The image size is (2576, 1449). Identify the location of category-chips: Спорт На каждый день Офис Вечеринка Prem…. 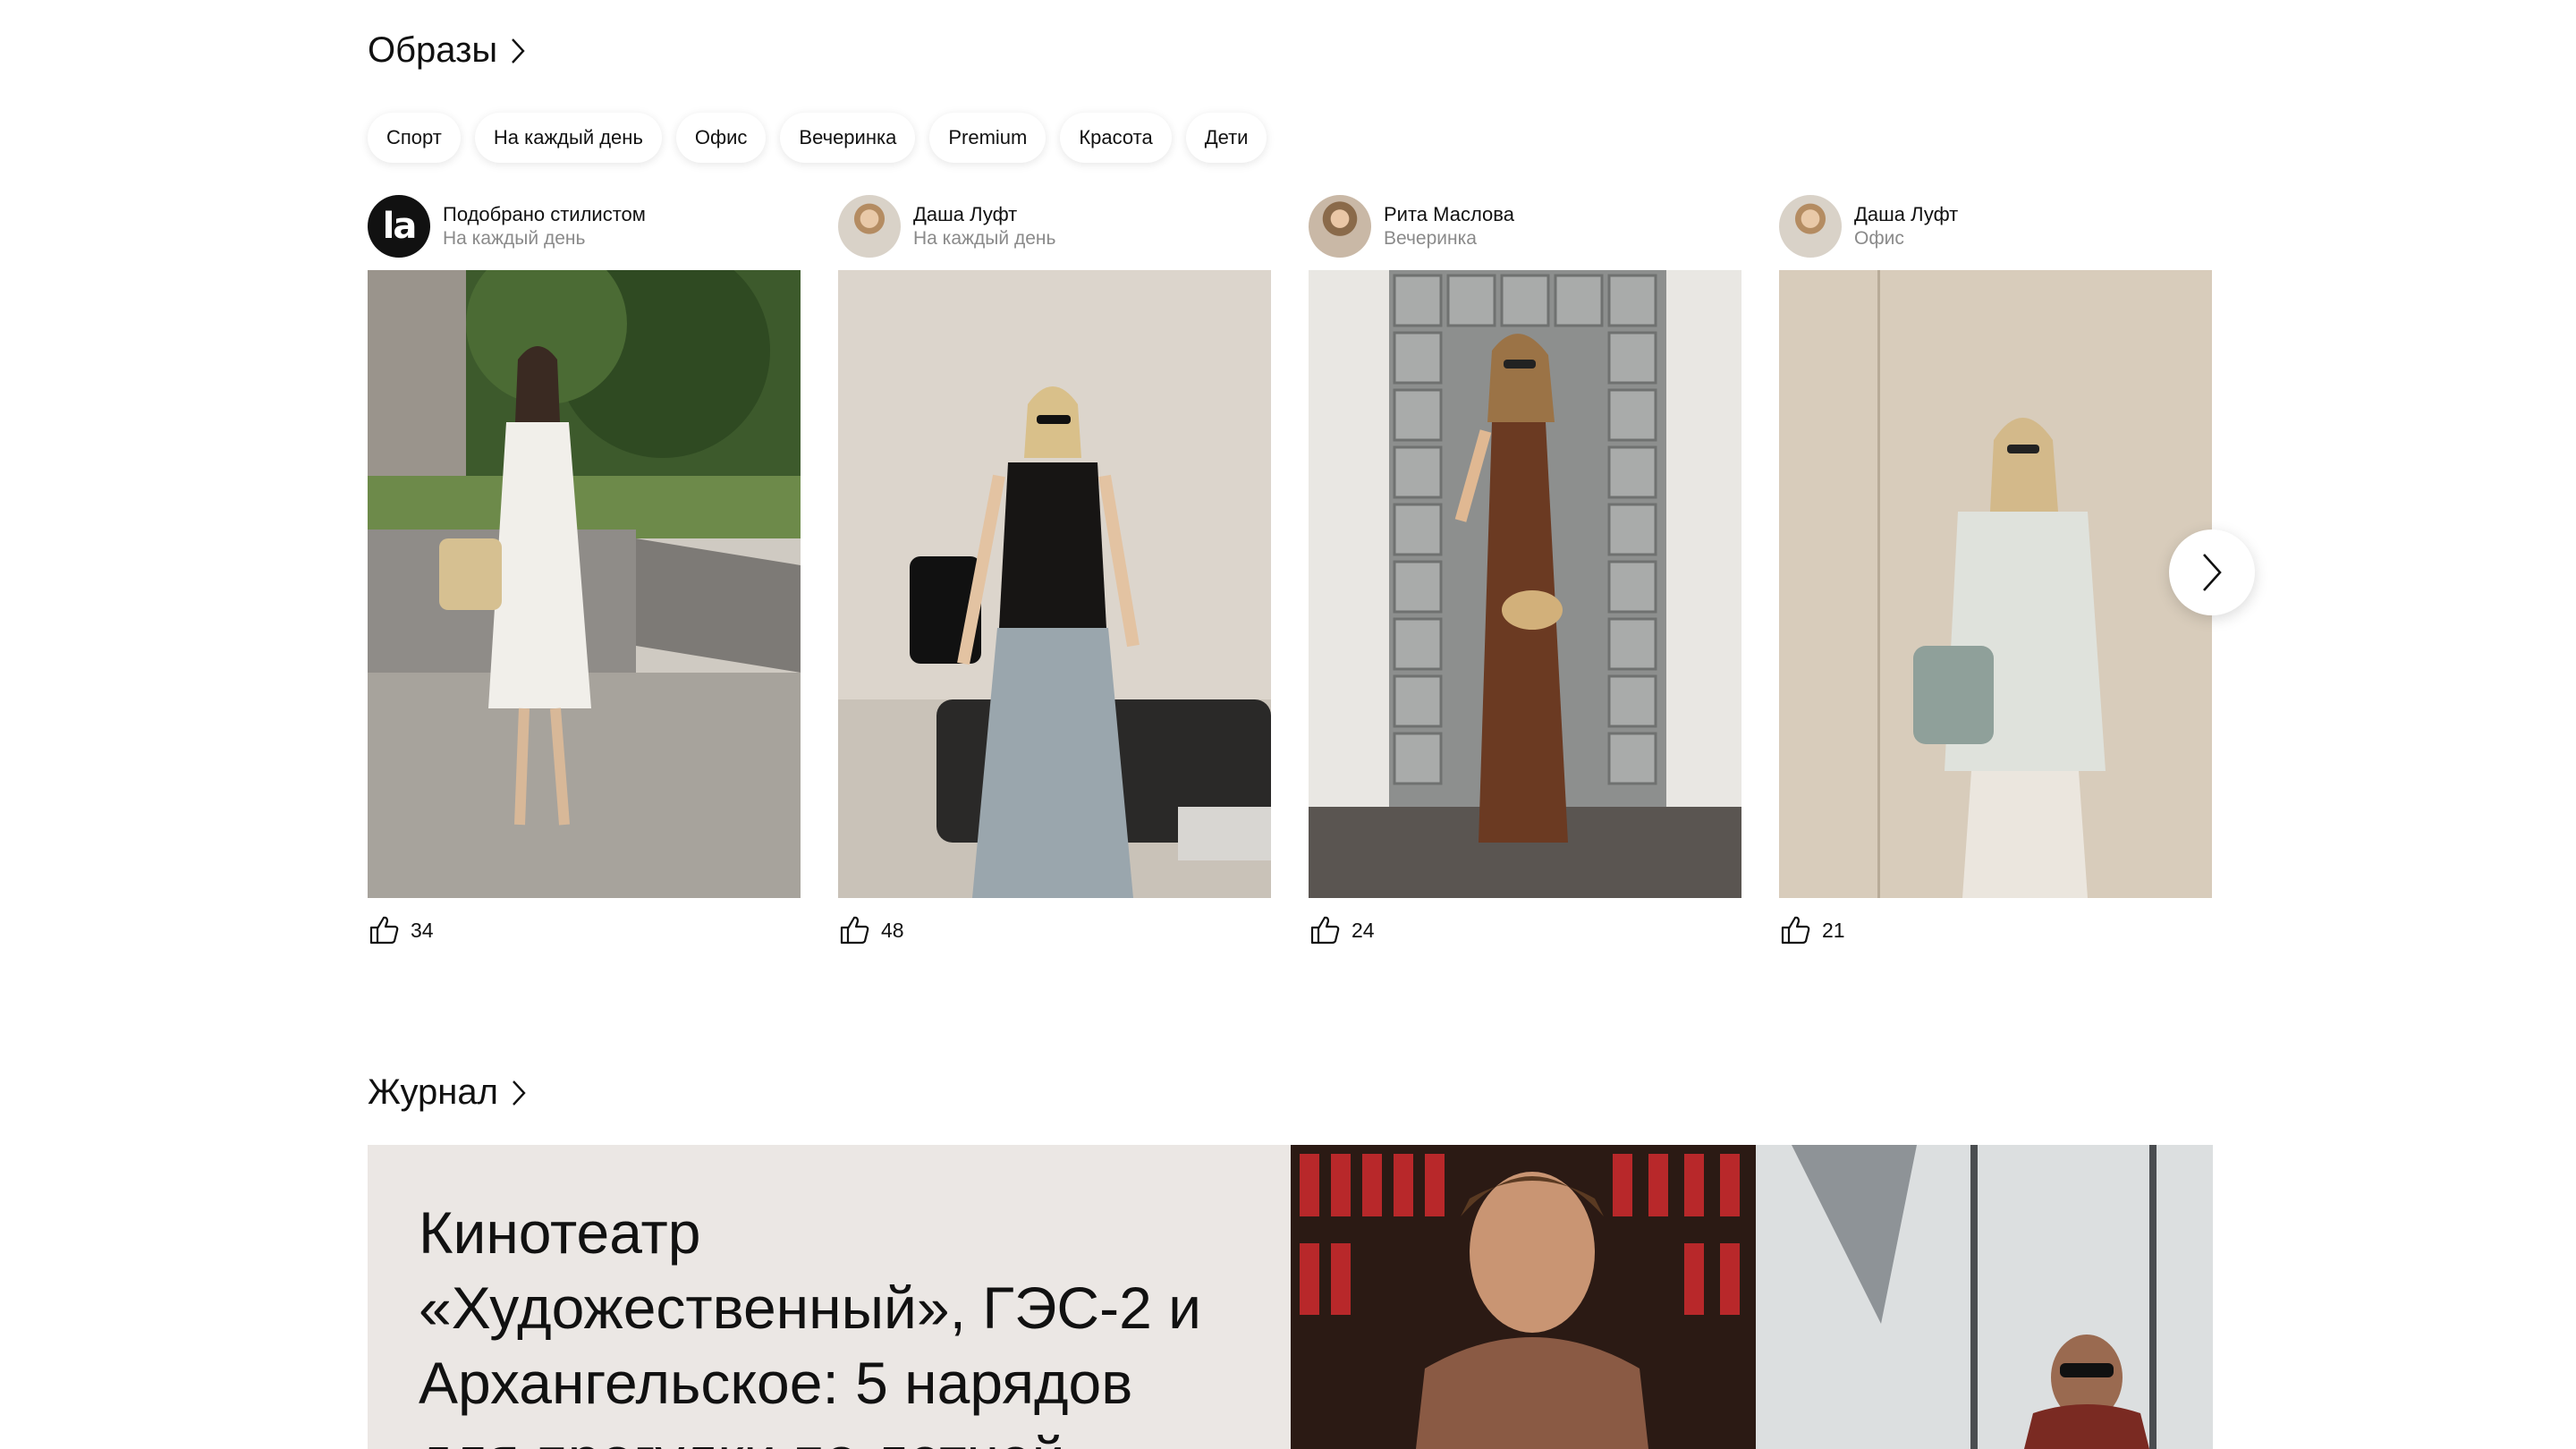
(817, 138).